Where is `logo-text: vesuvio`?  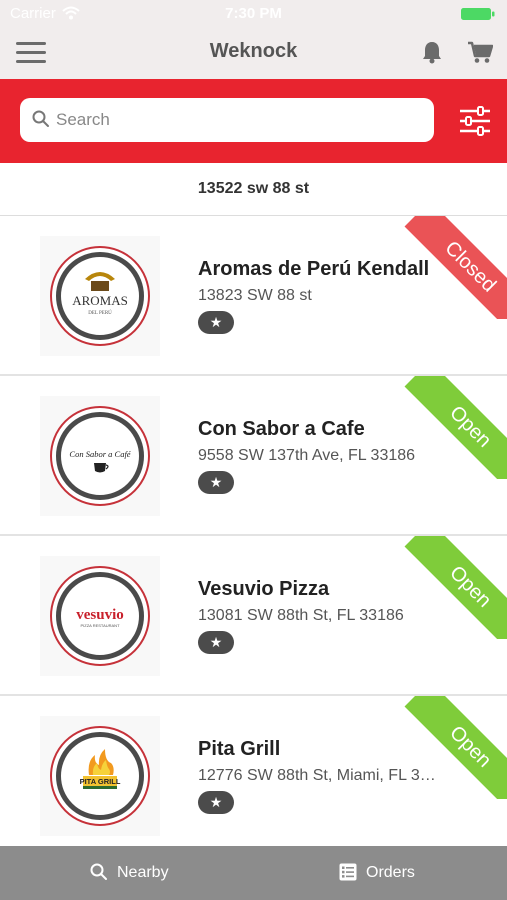
logo-text: vesuvio is located at coordinates (100, 615).